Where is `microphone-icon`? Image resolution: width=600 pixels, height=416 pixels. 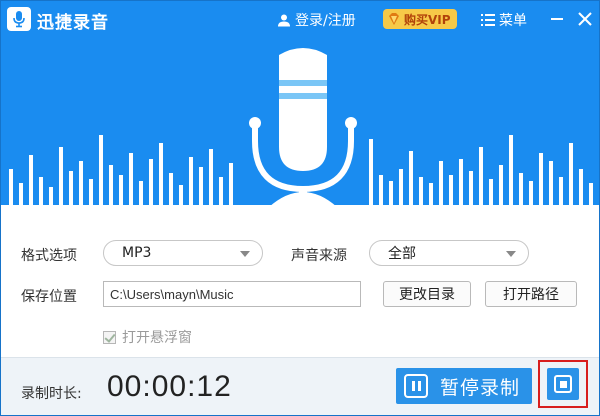 microphone-icon is located at coordinates (303, 127).